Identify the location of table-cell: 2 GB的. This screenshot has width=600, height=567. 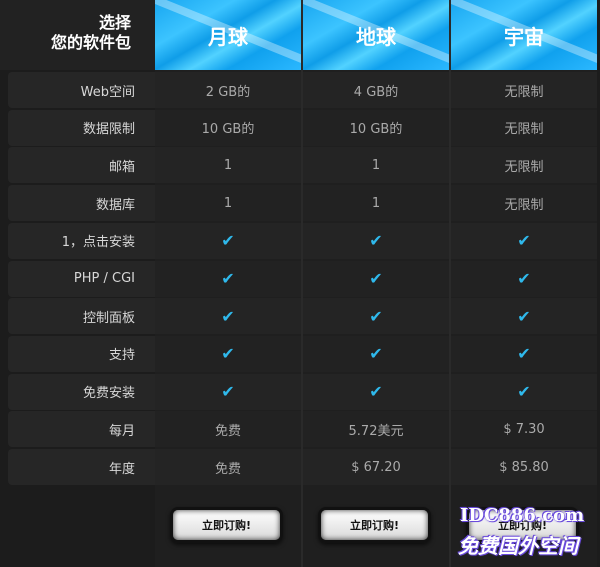
(228, 90).